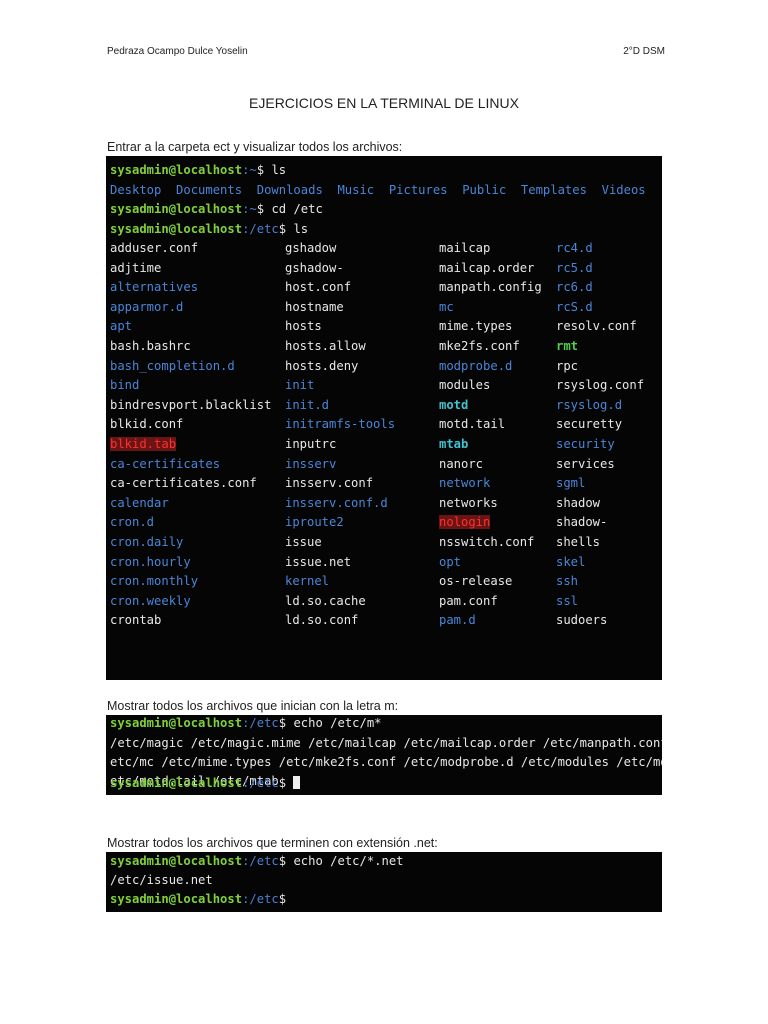 Image resolution: width=768 pixels, height=1024 pixels. I want to click on file-entry: bindresvport.blacklist, so click(191, 404).